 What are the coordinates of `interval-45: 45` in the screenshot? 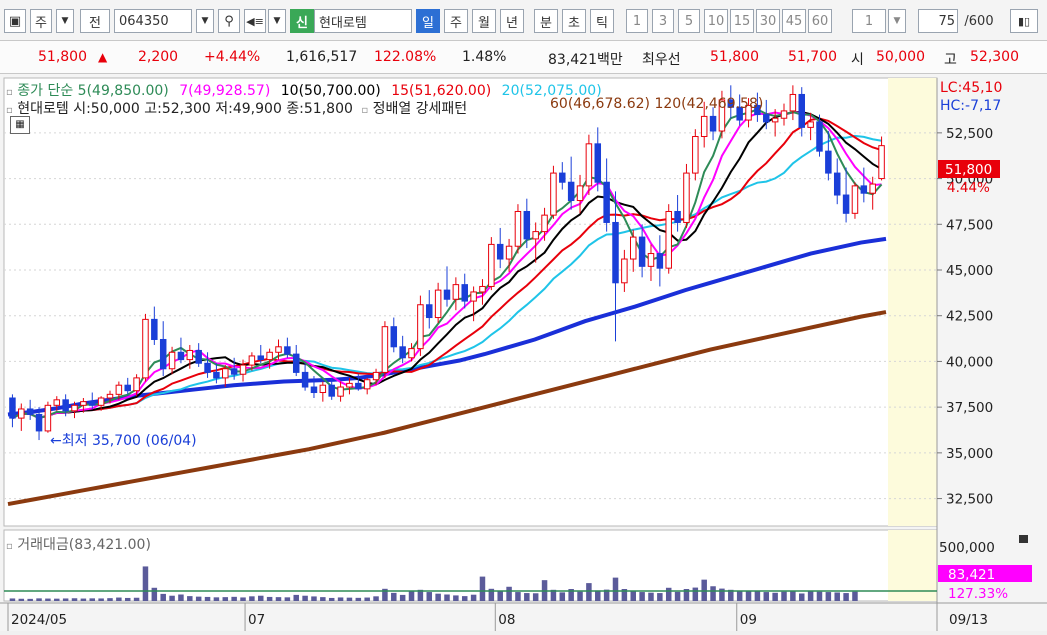 It's located at (794, 21).